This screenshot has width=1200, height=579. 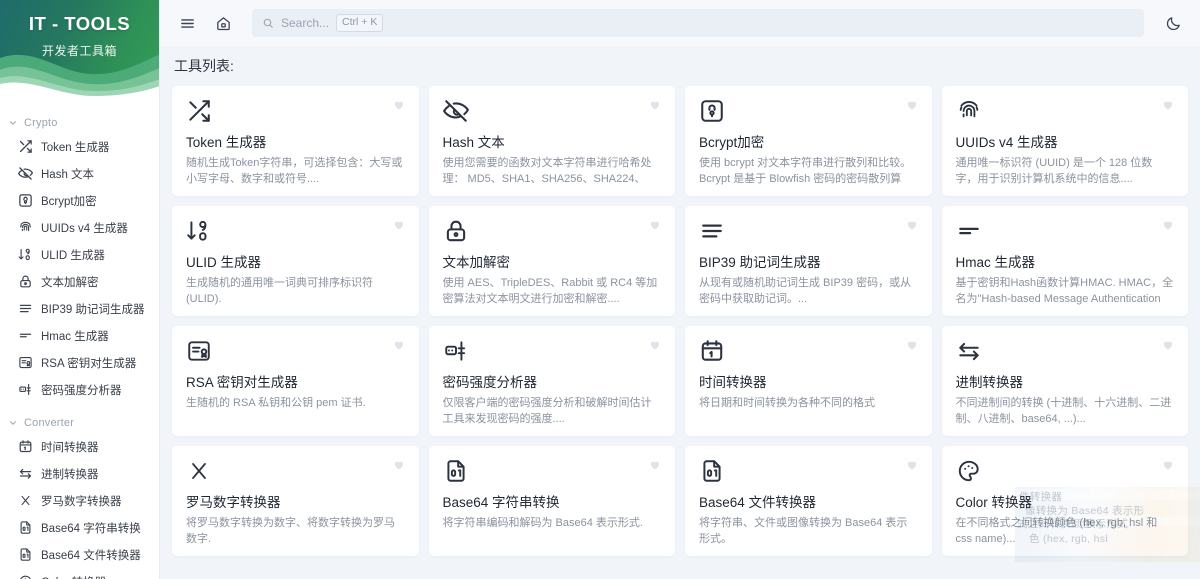 I want to click on sidebar-item-bip39: BIP39 助记词生成器, so click(x=79, y=308).